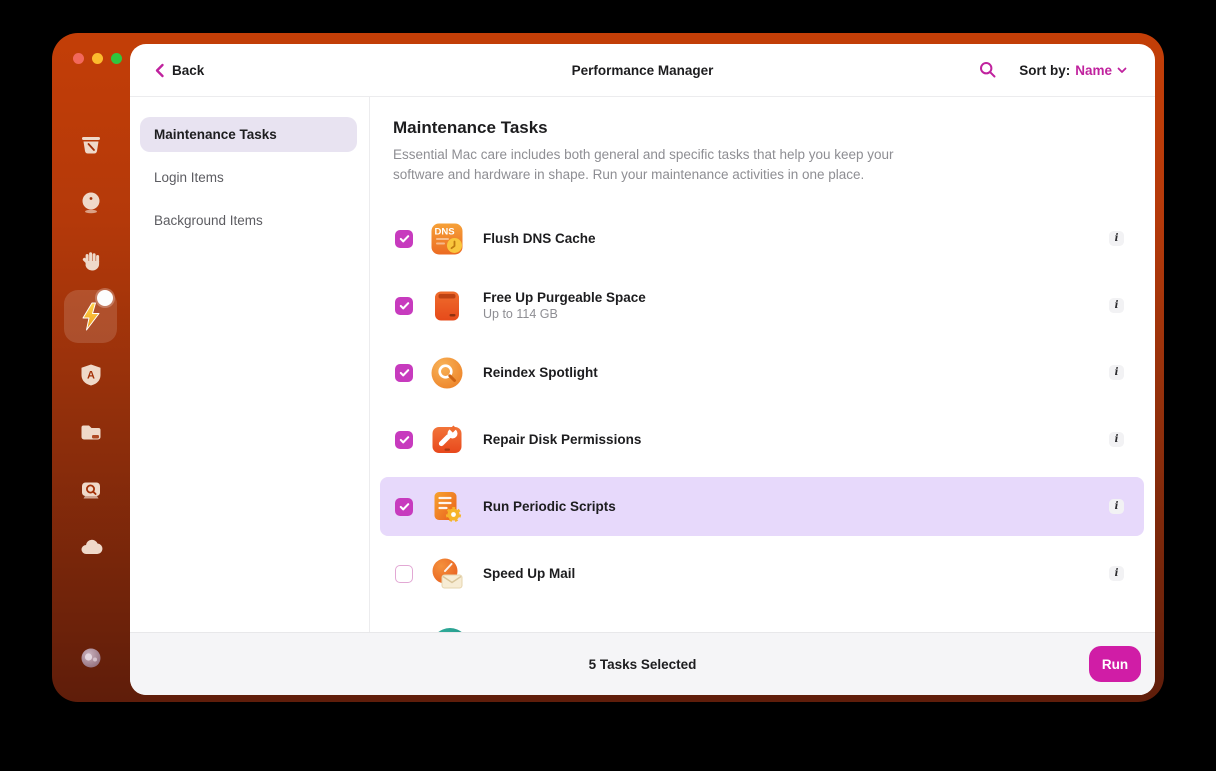 The width and height of the screenshot is (1216, 771). I want to click on nav-item-label: Login Items, so click(189, 177).